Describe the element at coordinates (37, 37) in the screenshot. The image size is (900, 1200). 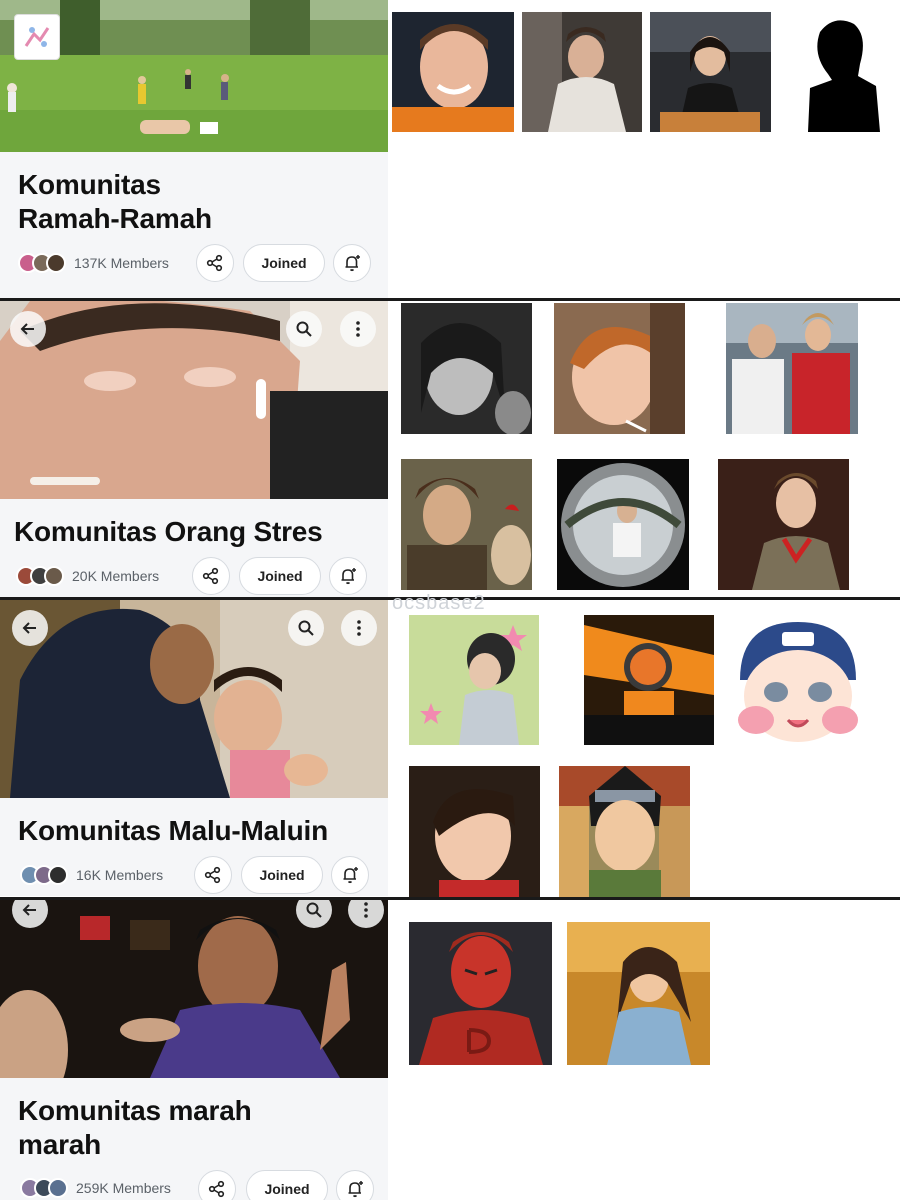
I see `app-logo-icon` at that location.